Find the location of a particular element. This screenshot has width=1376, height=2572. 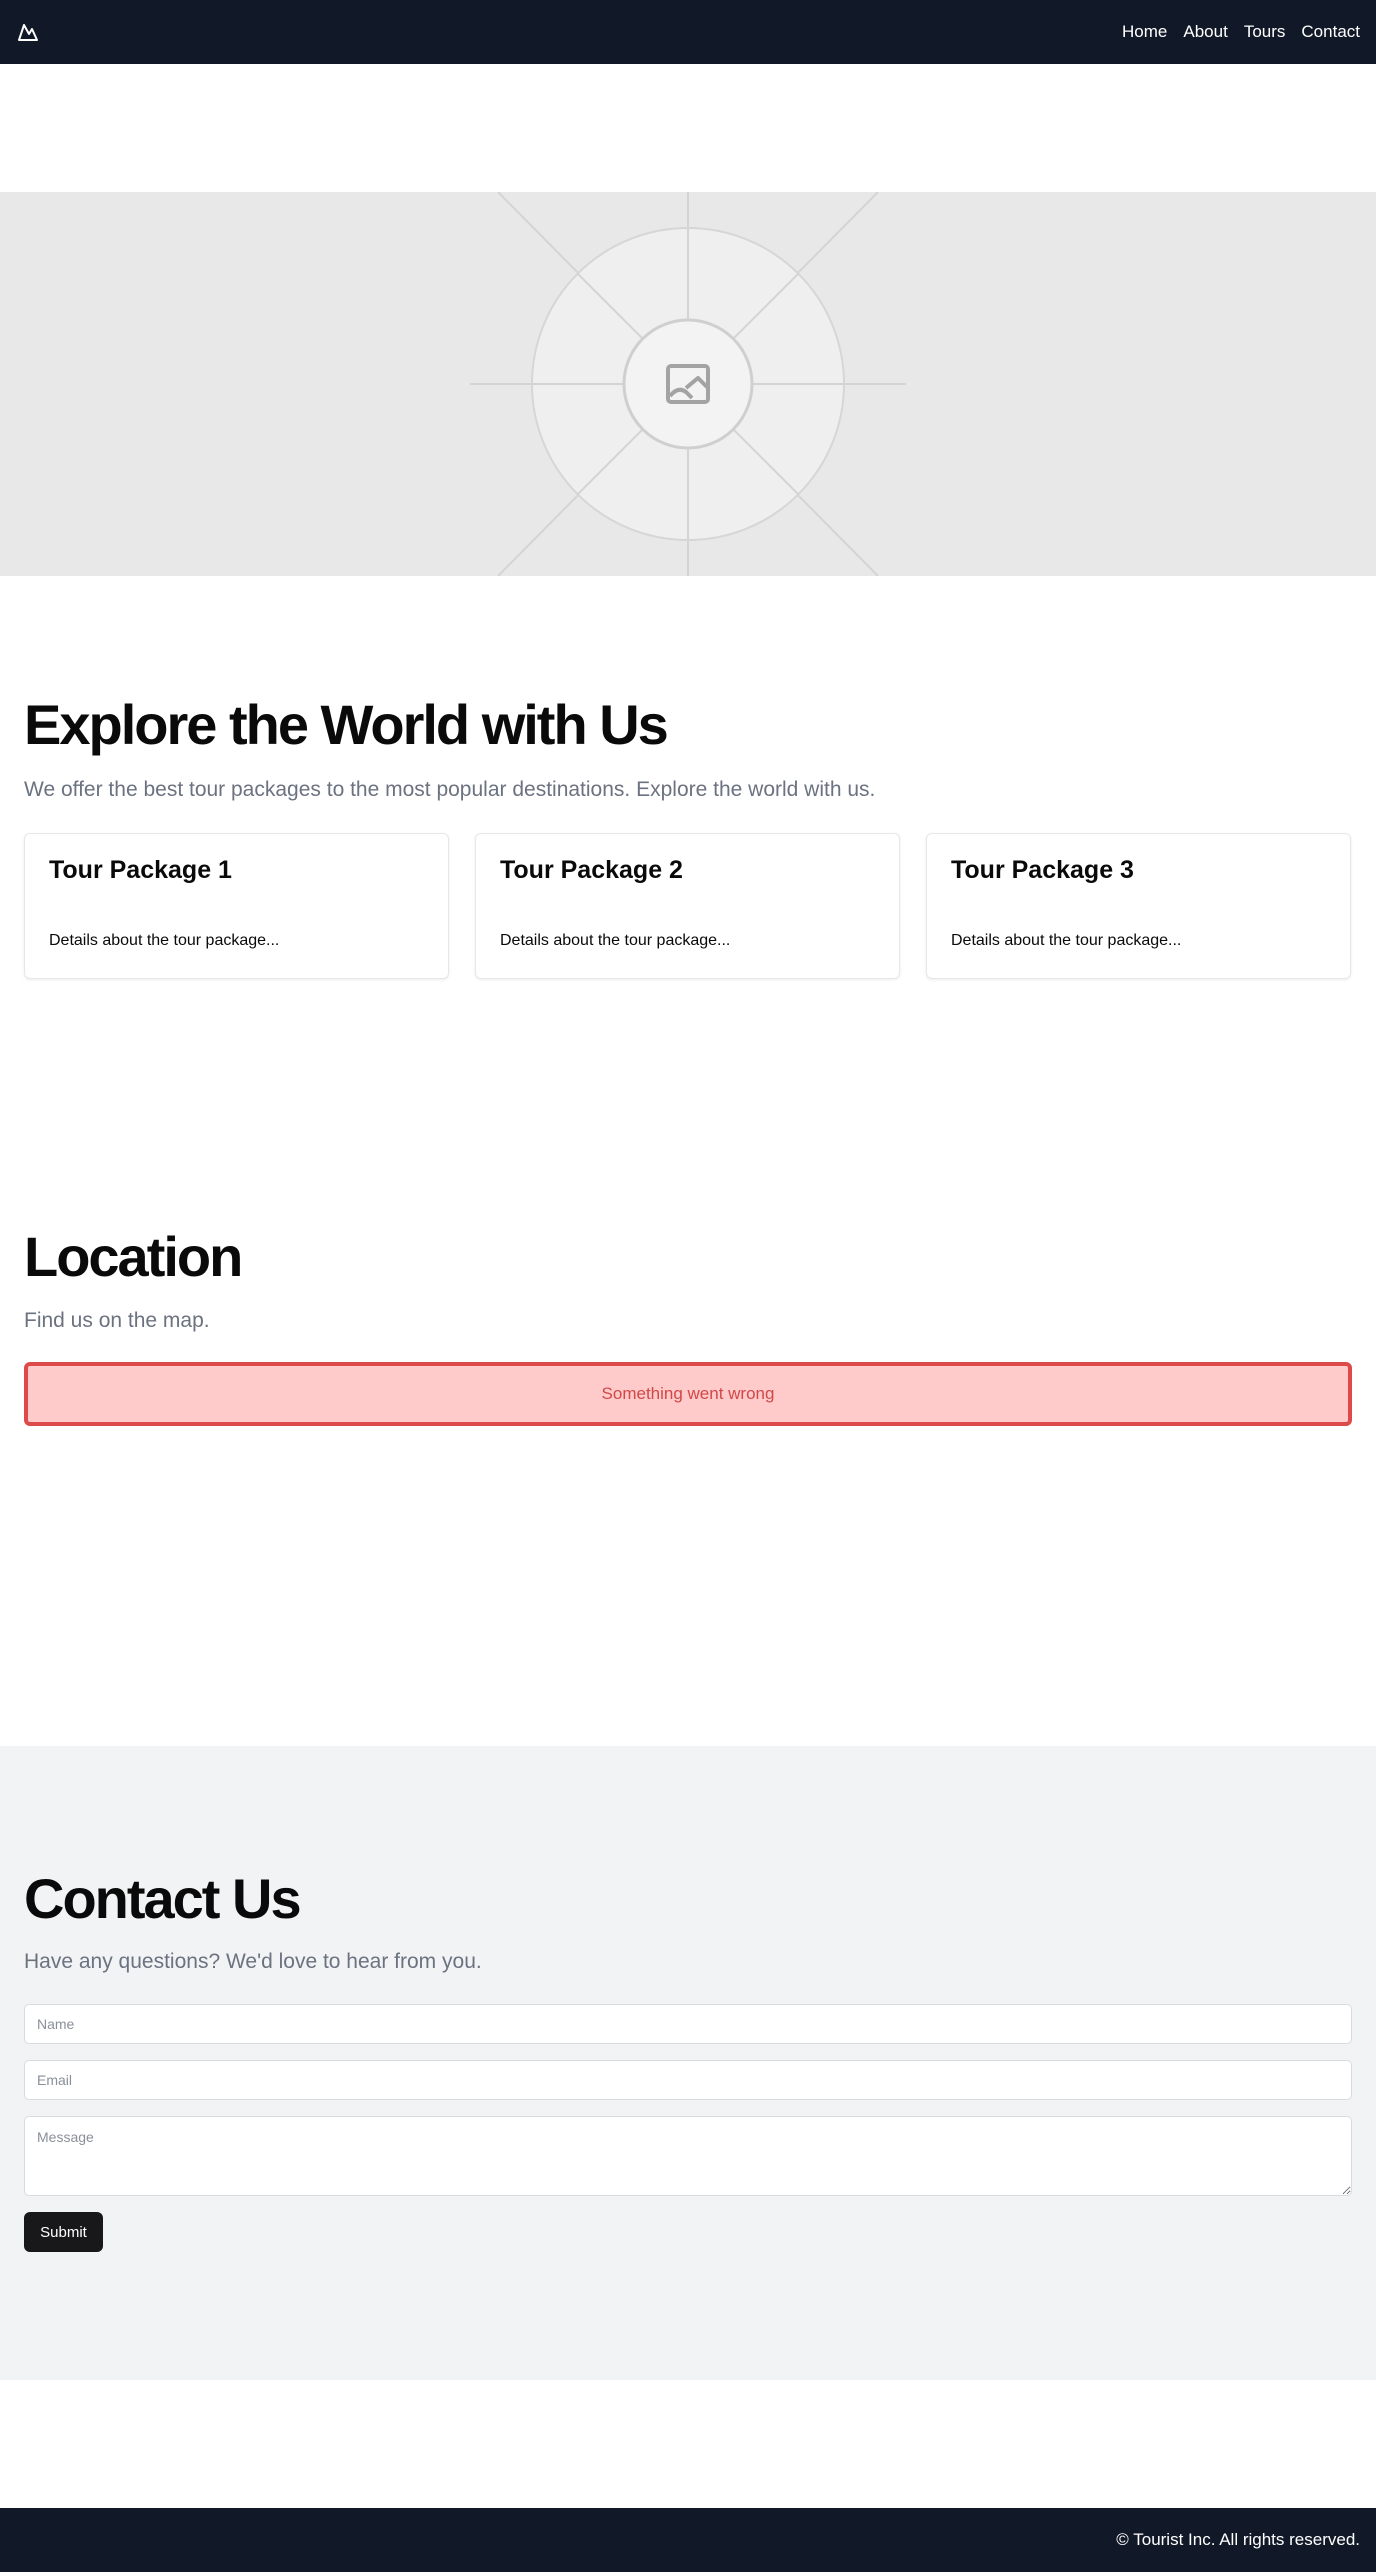

location-title: Location is located at coordinates (133, 1256).